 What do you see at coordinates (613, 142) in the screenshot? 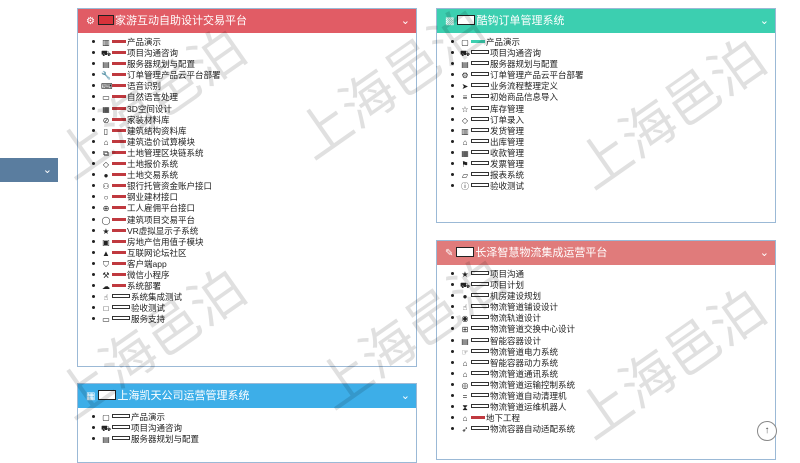
I see `list-item: ⌂ 出库管理` at bounding box center [613, 142].